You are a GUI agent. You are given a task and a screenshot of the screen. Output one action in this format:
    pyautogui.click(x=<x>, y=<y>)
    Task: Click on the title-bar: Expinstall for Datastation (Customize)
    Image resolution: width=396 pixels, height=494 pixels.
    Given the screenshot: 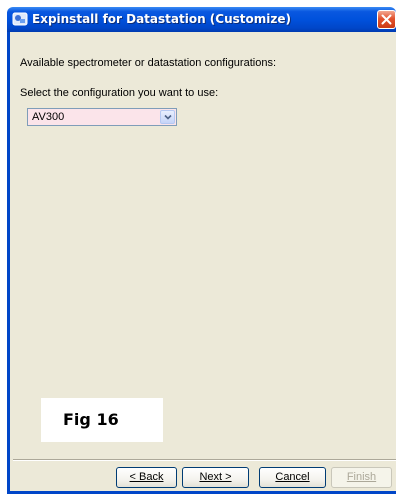 What is the action you would take?
    pyautogui.click(x=201, y=19)
    